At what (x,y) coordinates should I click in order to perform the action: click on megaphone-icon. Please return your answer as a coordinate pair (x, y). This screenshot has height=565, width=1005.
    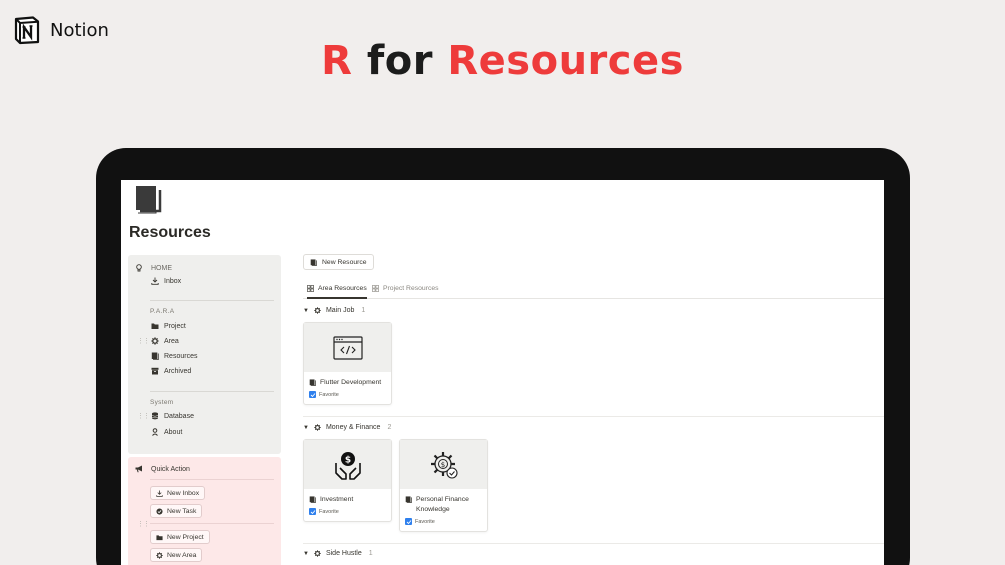
    Looking at the image, I should click on (138, 469).